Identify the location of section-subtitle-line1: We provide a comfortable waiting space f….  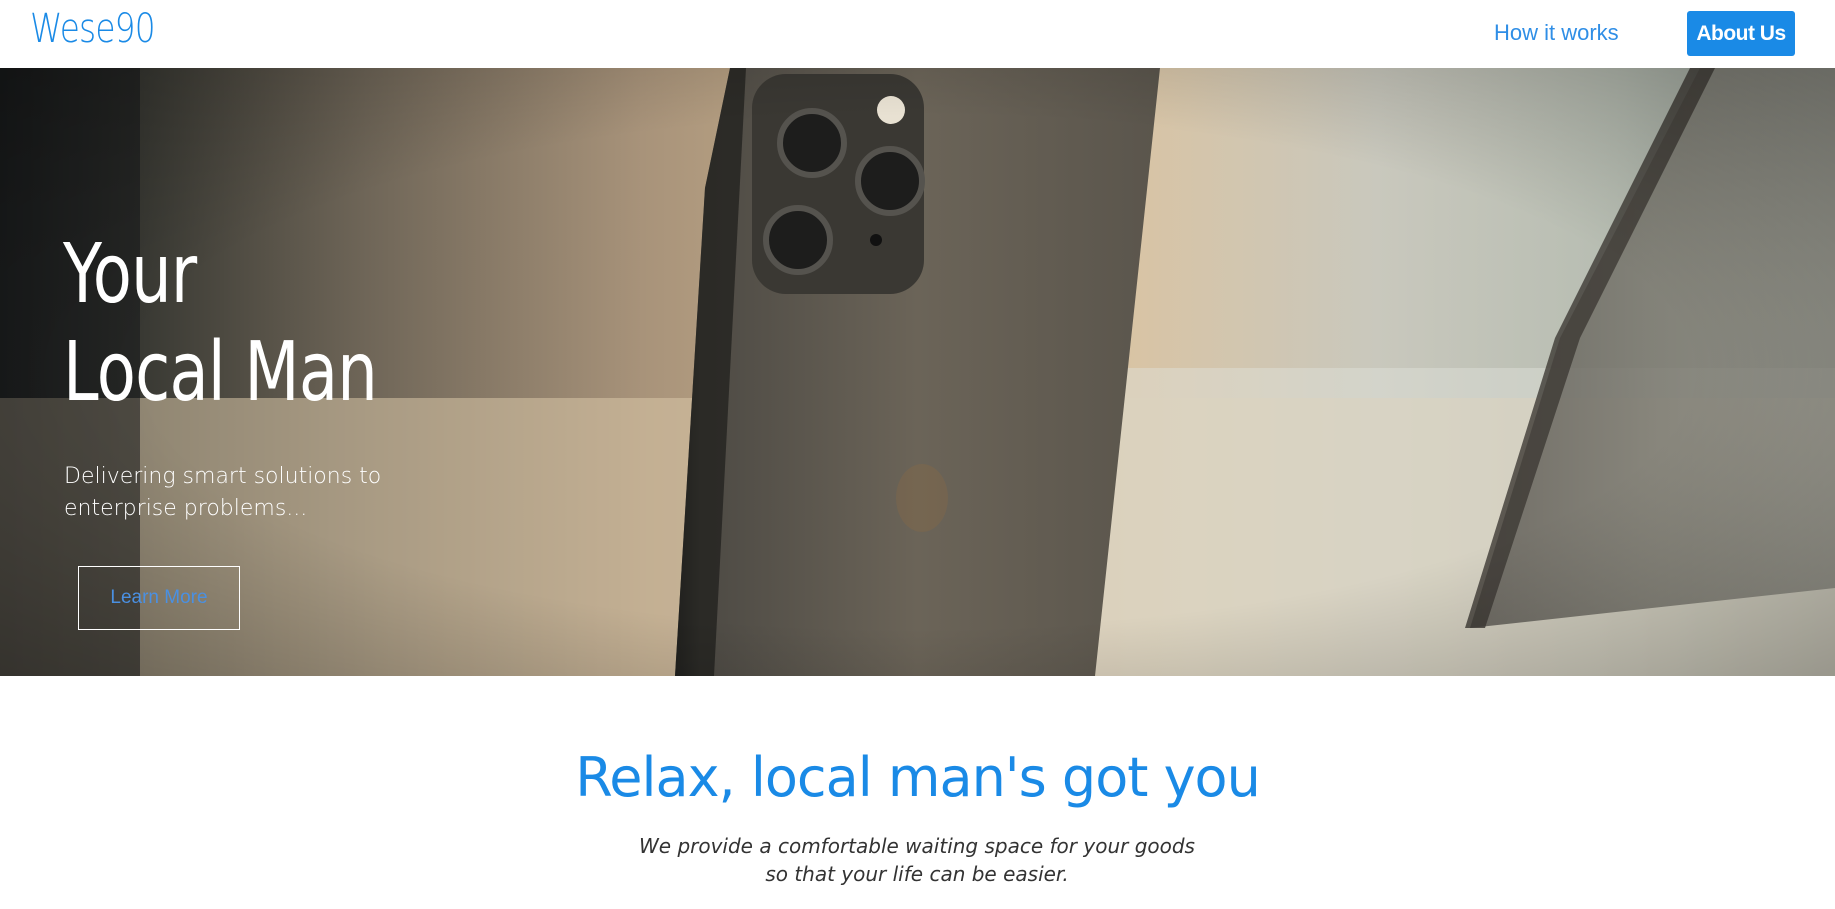
(917, 846).